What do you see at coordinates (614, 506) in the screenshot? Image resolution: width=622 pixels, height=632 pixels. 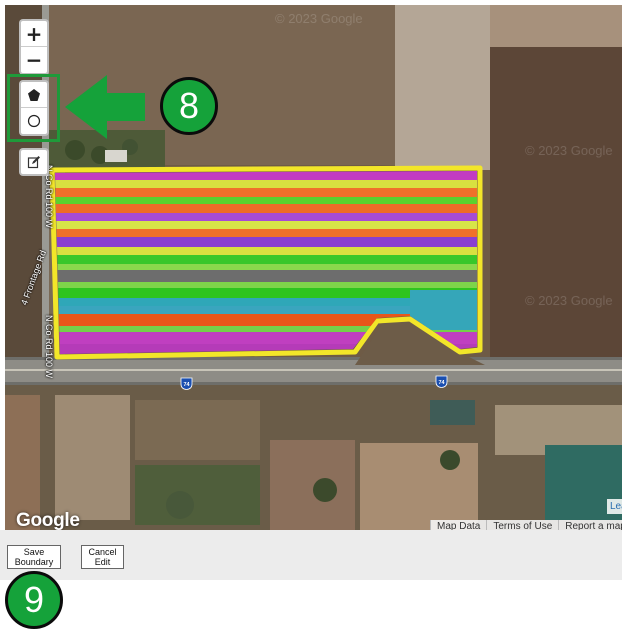 I see `leaflet-attribution-link: Lea` at bounding box center [614, 506].